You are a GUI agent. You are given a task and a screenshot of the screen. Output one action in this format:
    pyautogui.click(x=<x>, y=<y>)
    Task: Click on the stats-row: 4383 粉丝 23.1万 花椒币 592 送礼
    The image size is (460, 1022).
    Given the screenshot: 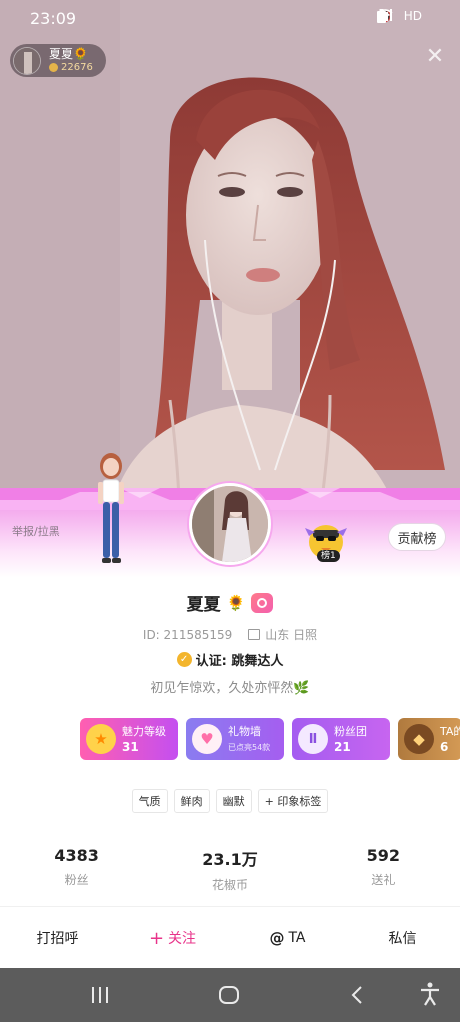 What is the action you would take?
    pyautogui.click(x=230, y=869)
    